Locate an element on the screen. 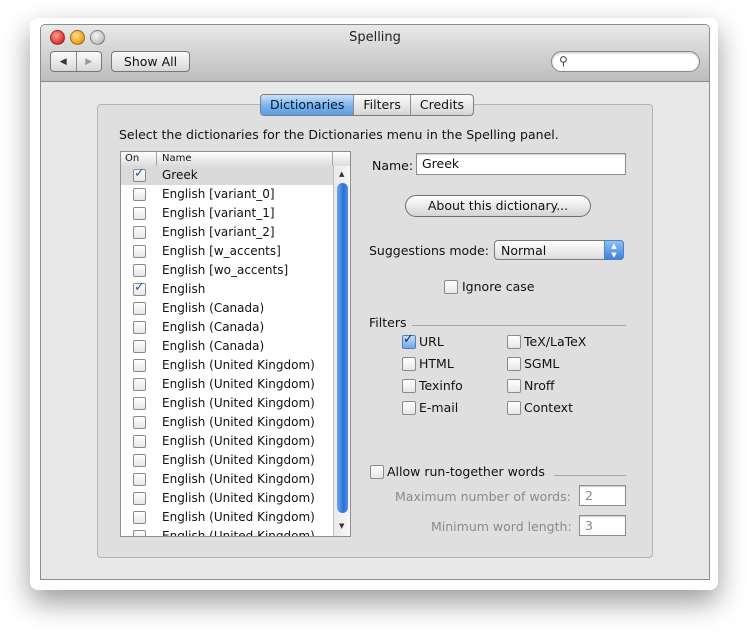  column-divider is located at coordinates (156, 159).